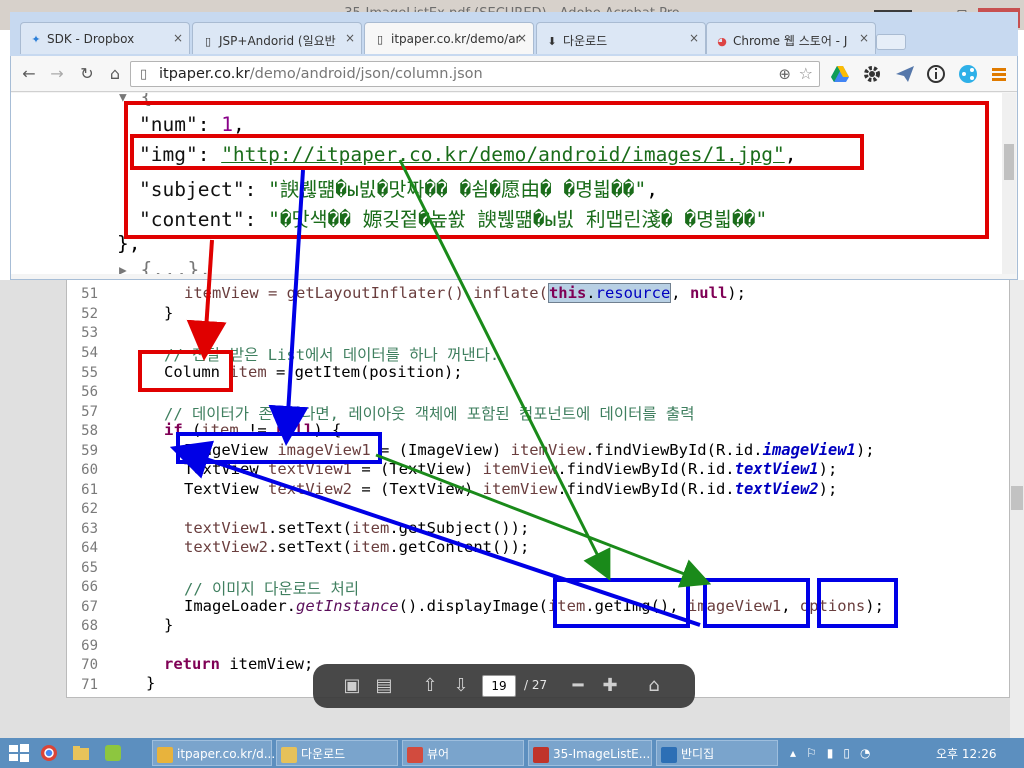  Describe the element at coordinates (19, 753) in the screenshot. I see `start-icon` at that location.